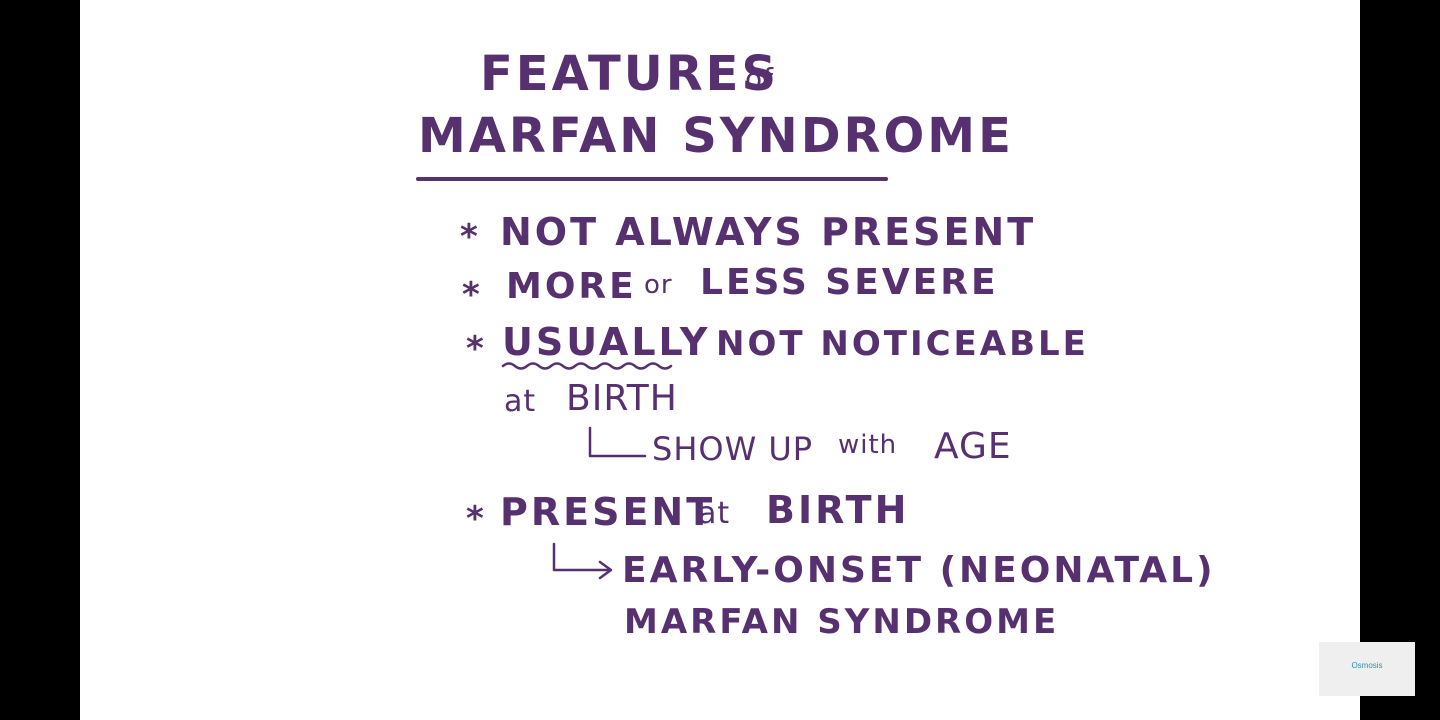 The image size is (1440, 720). What do you see at coordinates (617, 442) in the screenshot?
I see `age-branch-line` at bounding box center [617, 442].